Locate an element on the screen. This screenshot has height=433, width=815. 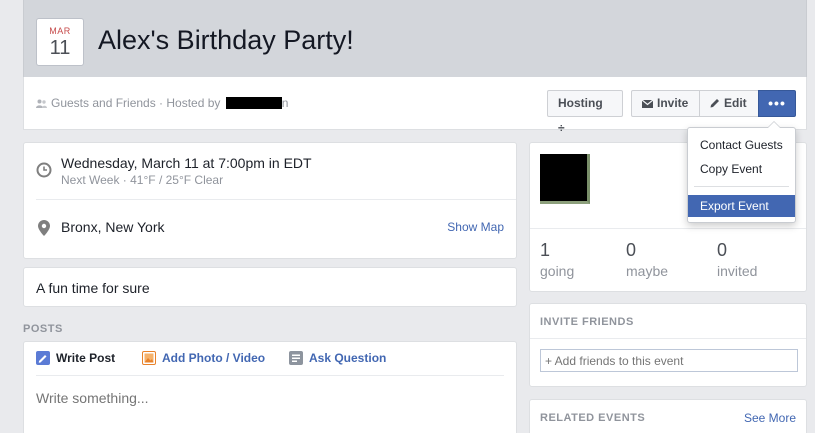
redacted-host-name is located at coordinates (253, 103).